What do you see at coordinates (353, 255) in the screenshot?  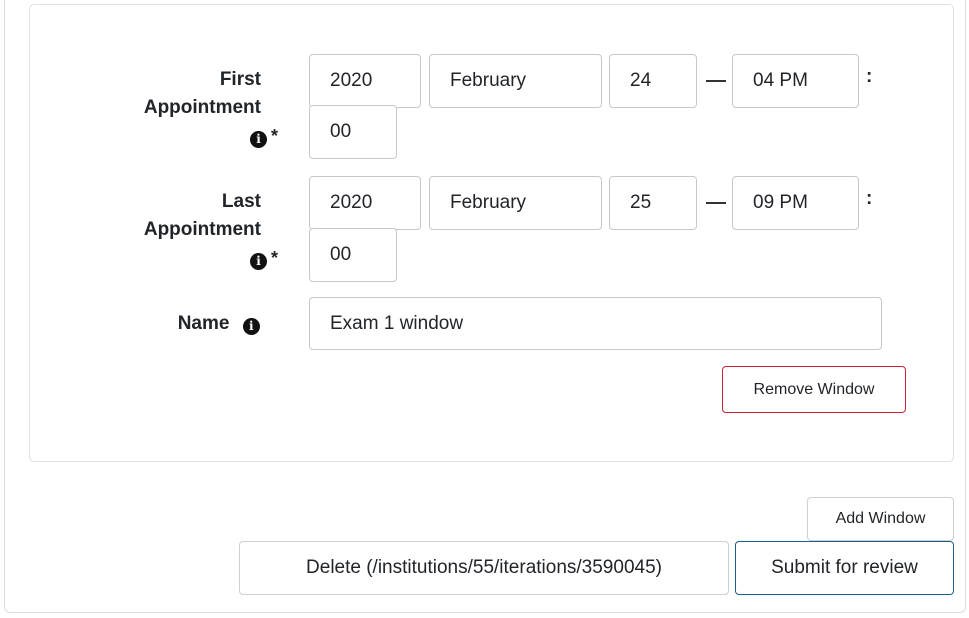 I see `last-appointment-minute-select: 00` at bounding box center [353, 255].